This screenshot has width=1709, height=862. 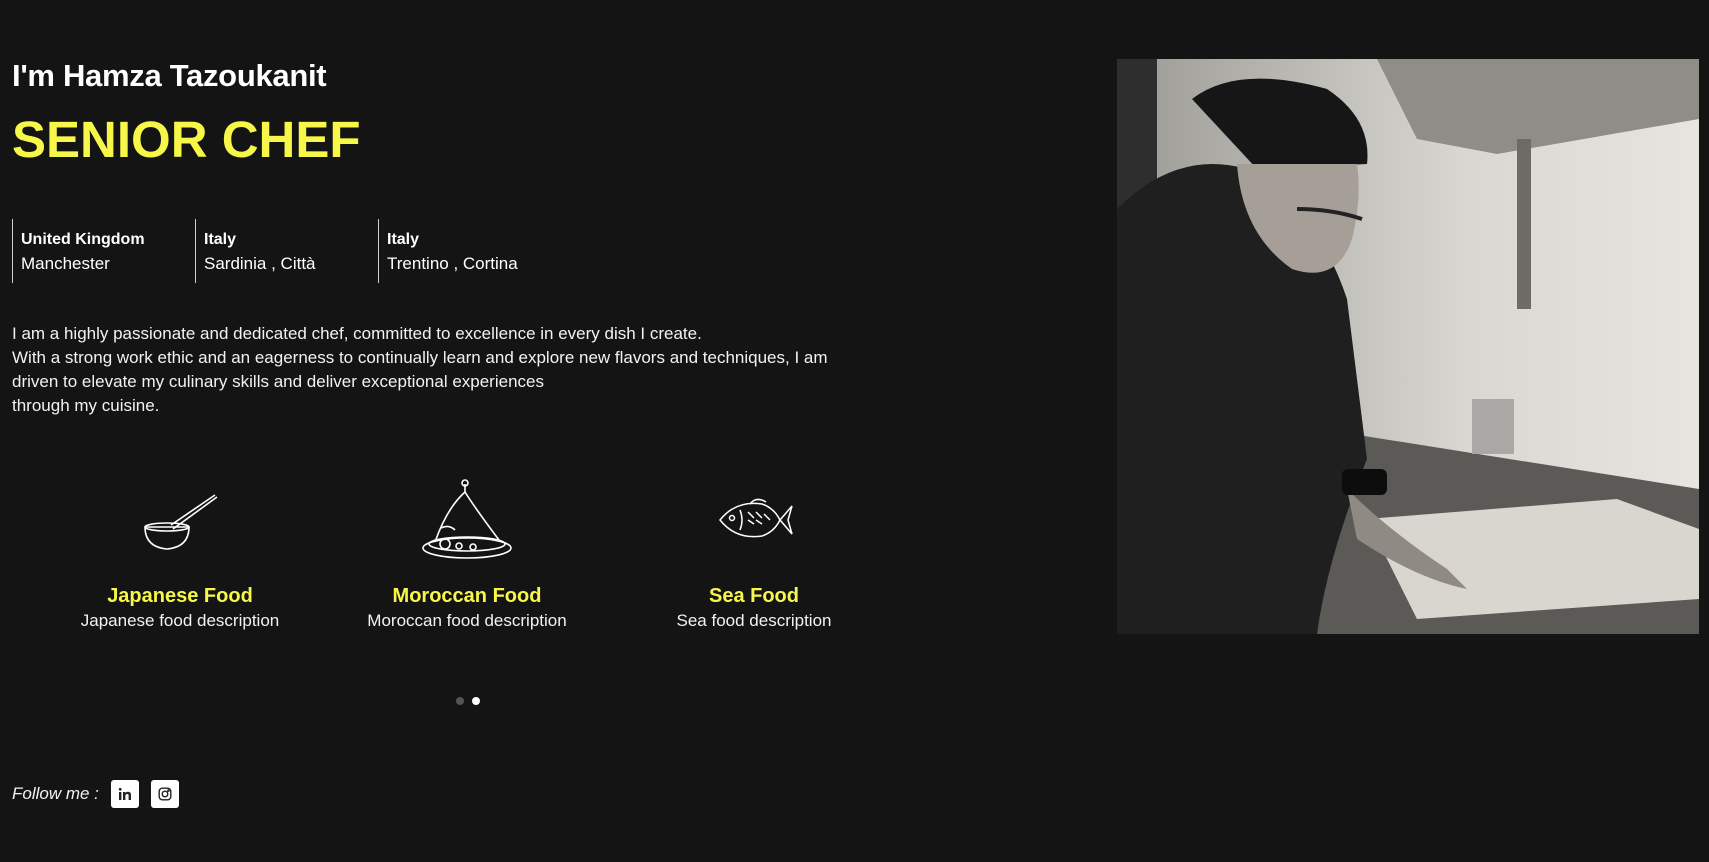 I want to click on cuisine-card-seafood: Sea Food Sea food description, so click(x=754, y=551).